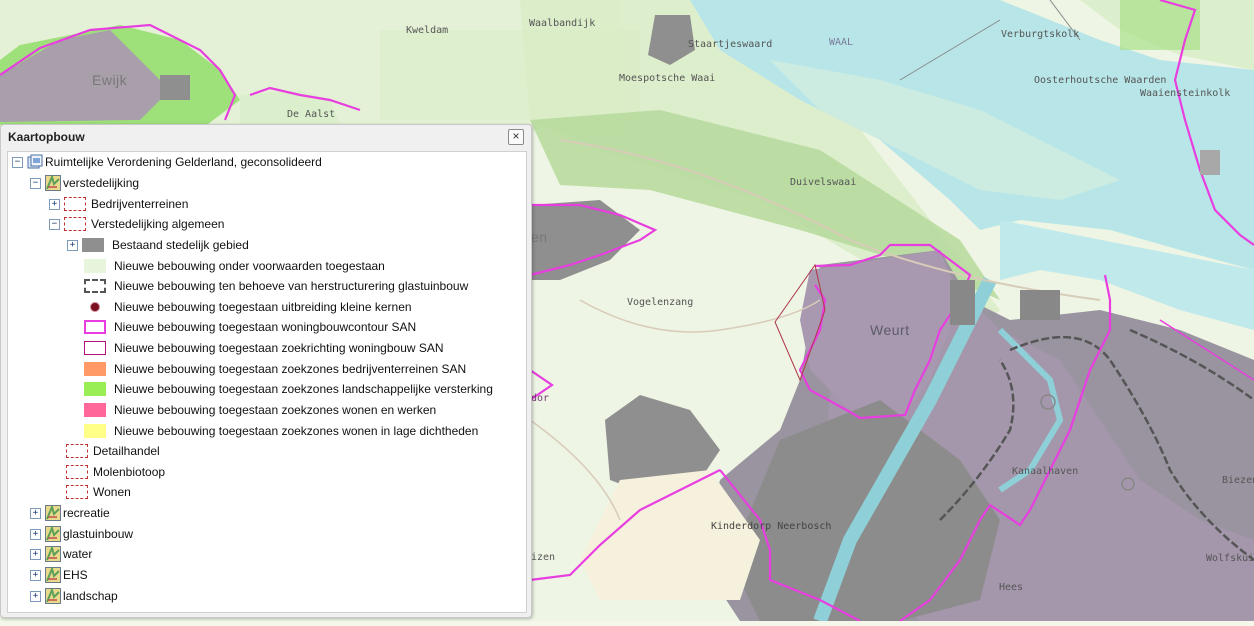 The width and height of the screenshot is (1254, 626). I want to click on tree-label: Detailhandel, so click(126, 451).